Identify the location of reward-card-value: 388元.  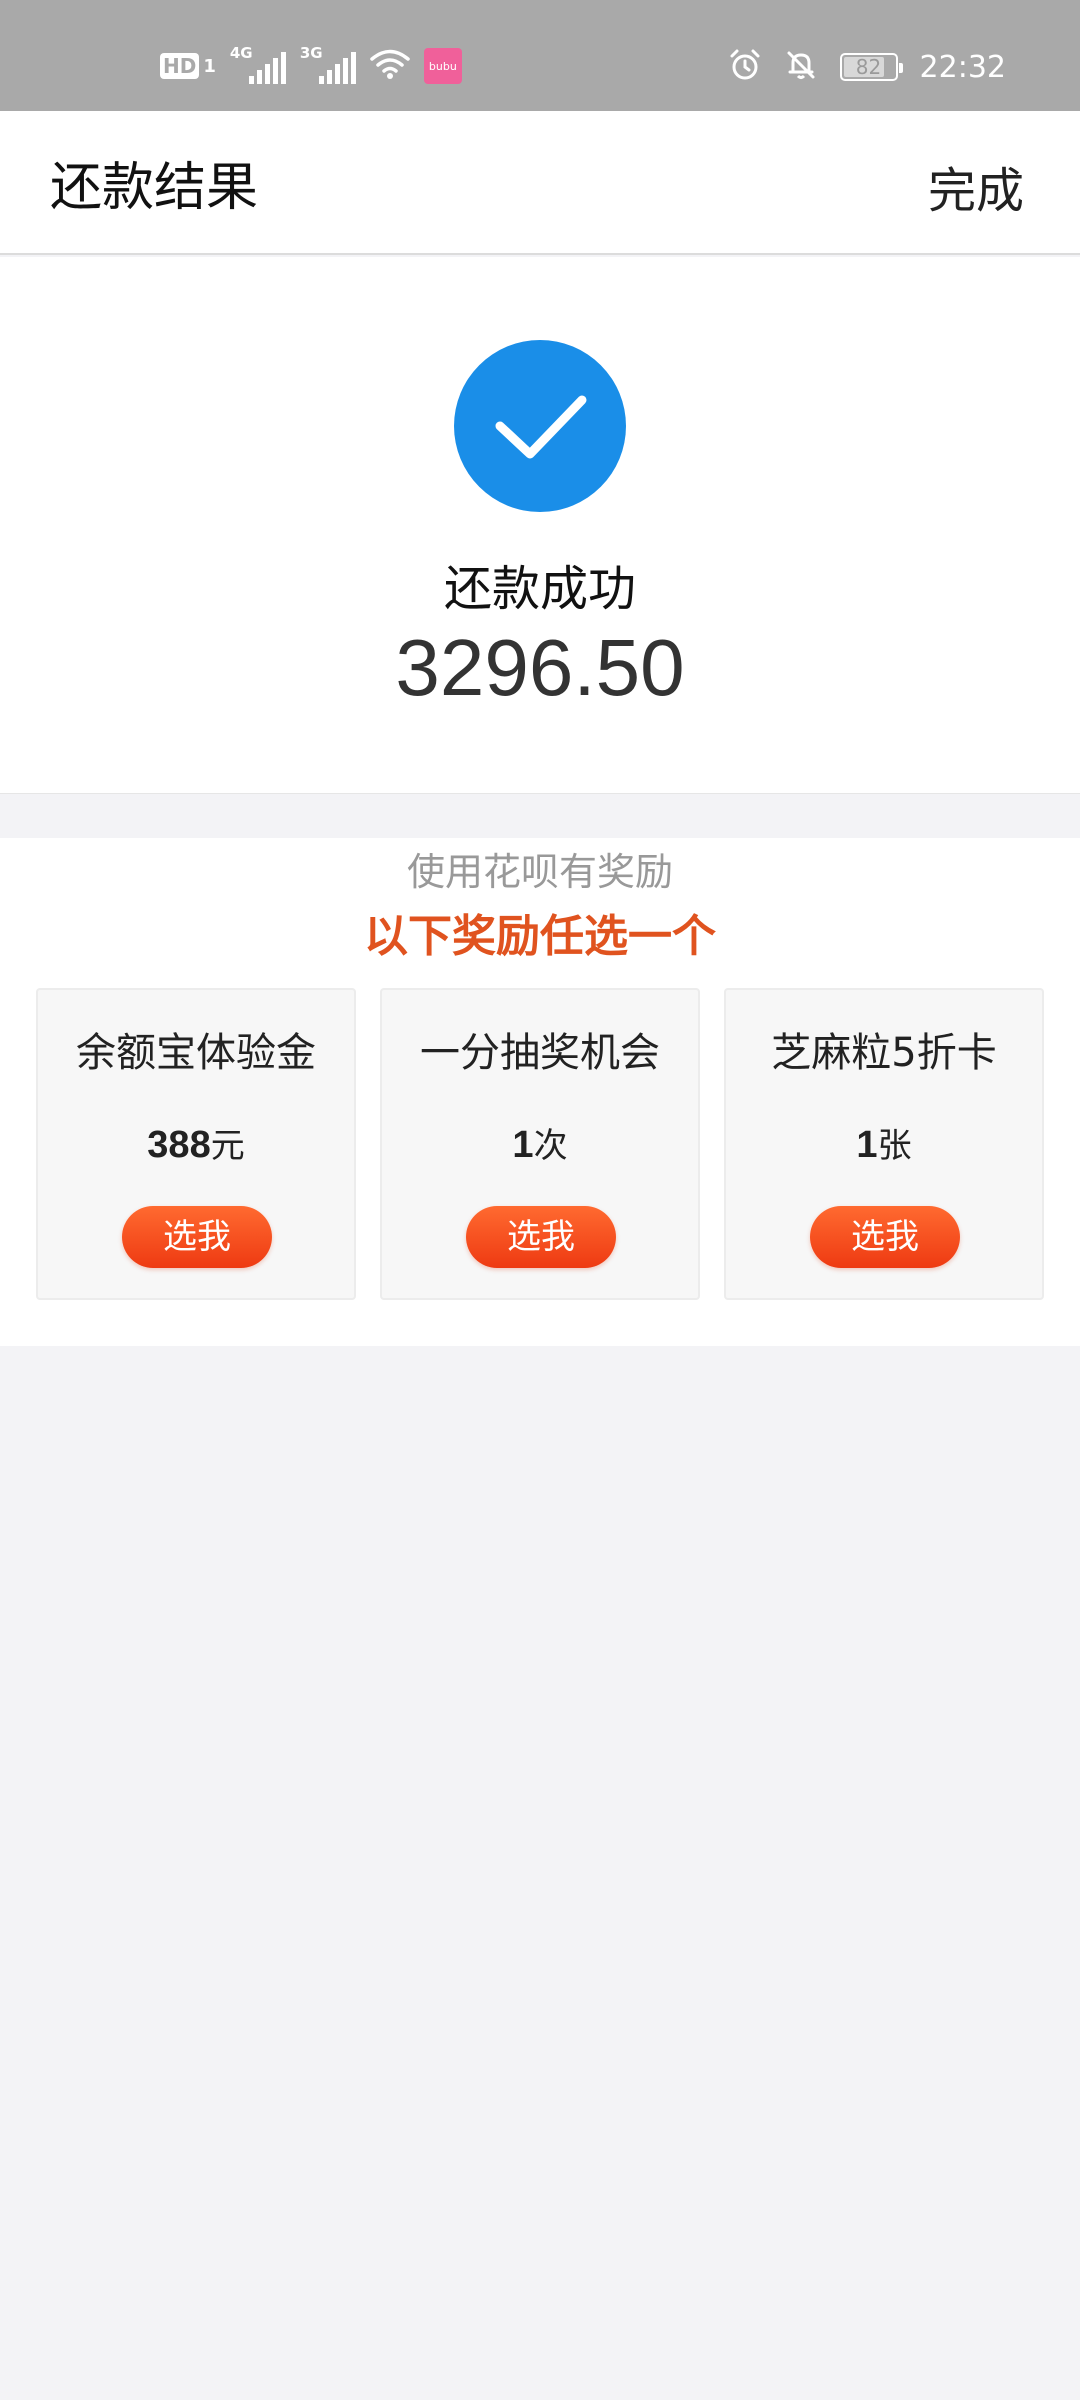
(196, 1142).